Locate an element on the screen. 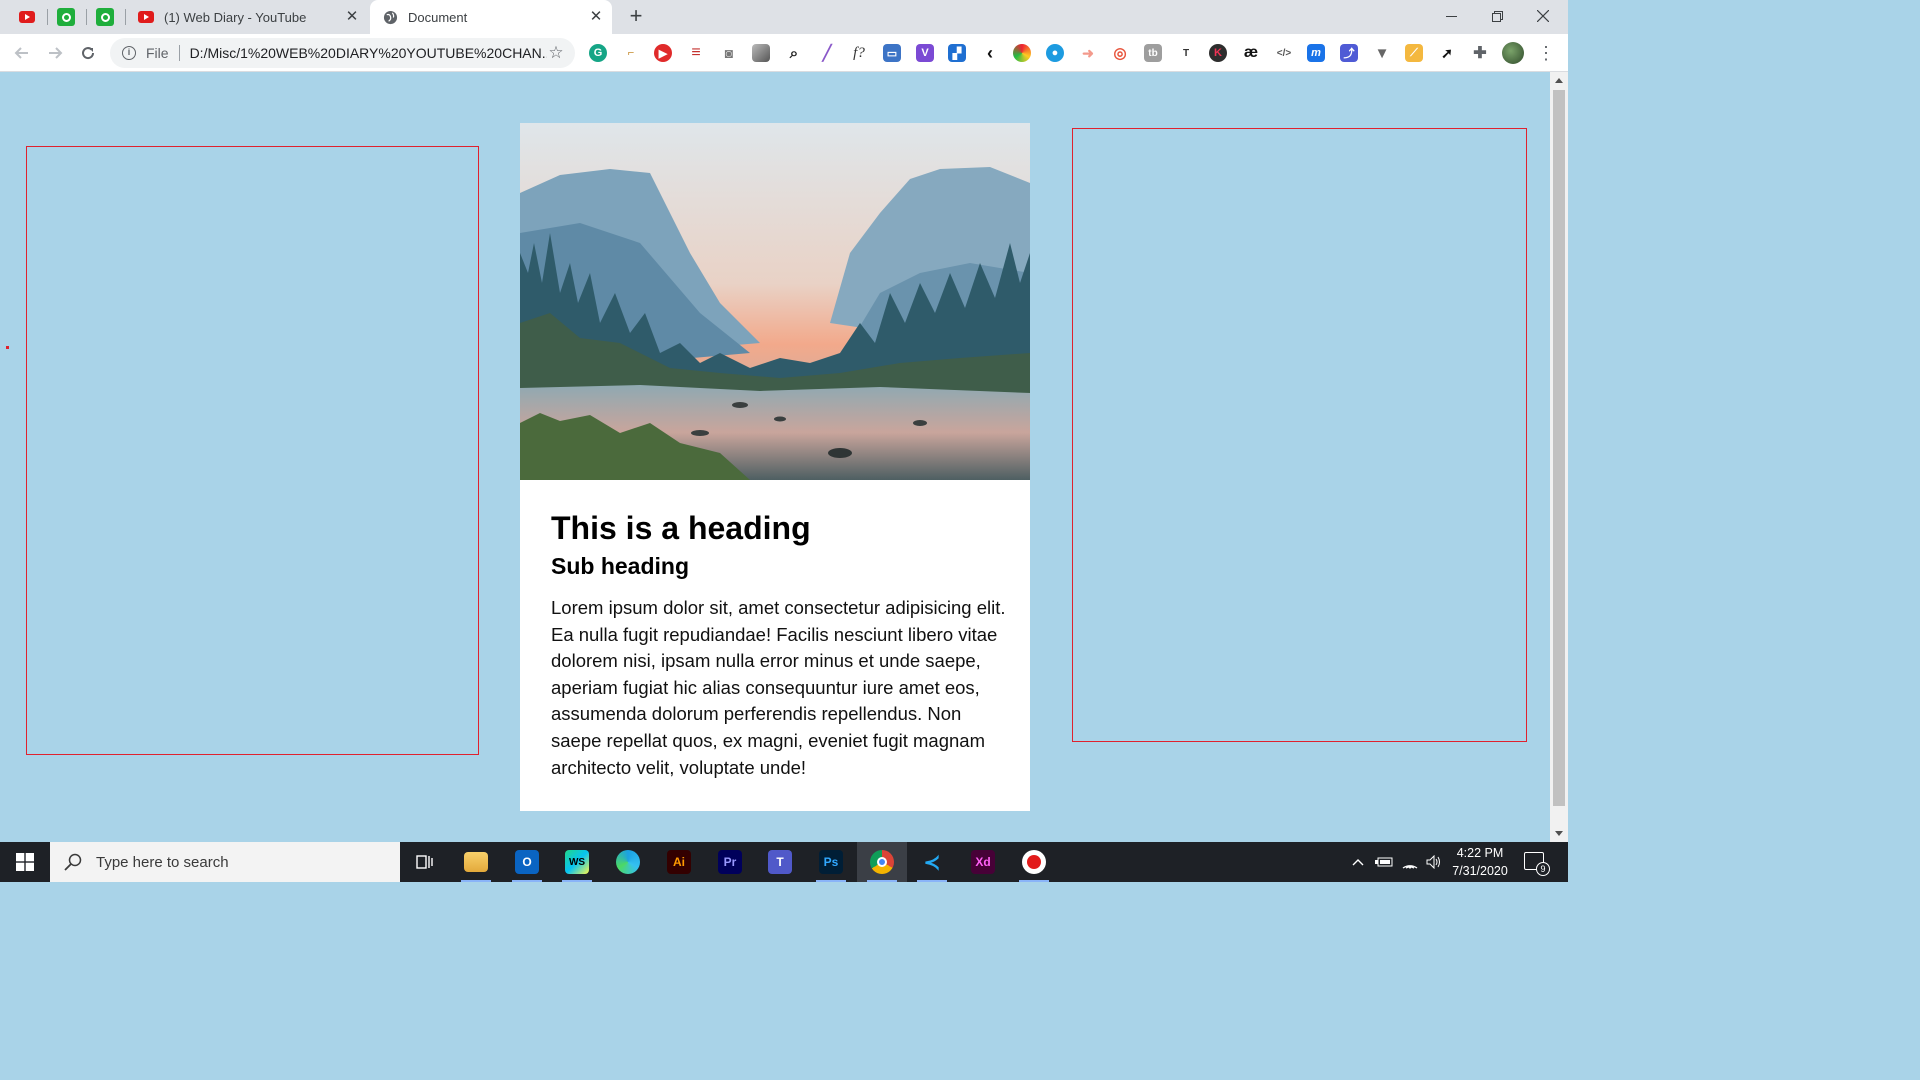 The height and width of the screenshot is (1080, 1920). youtube-icon is located at coordinates (146, 17).